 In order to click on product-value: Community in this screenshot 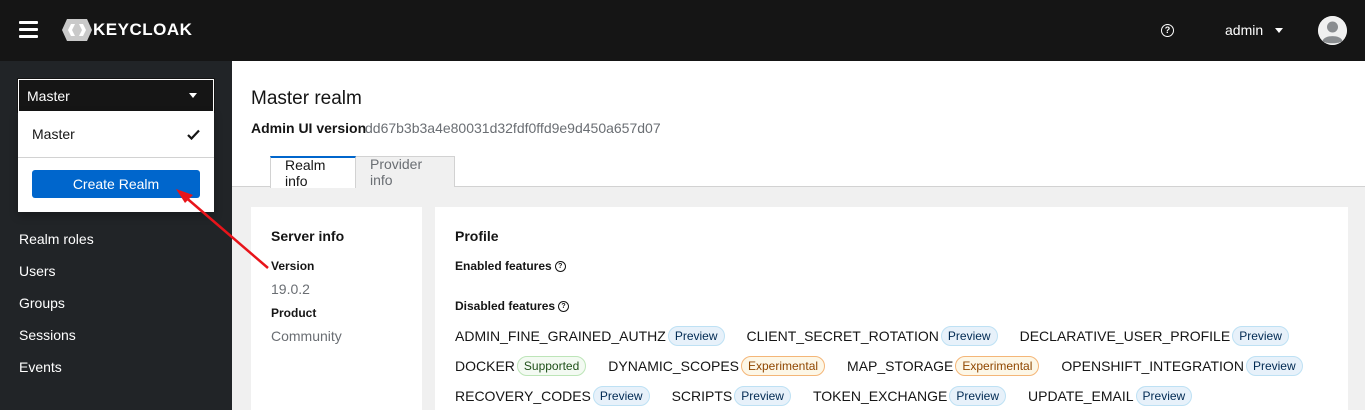, I will do `click(306, 336)`.